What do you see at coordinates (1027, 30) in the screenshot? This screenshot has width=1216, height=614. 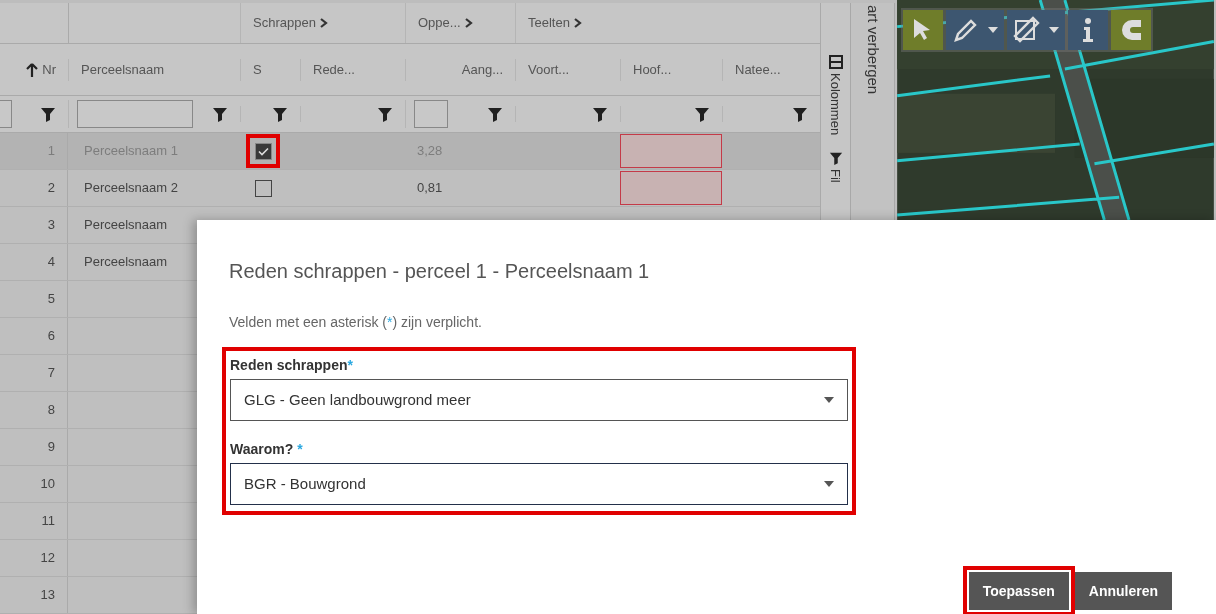 I see `ruler-icon` at bounding box center [1027, 30].